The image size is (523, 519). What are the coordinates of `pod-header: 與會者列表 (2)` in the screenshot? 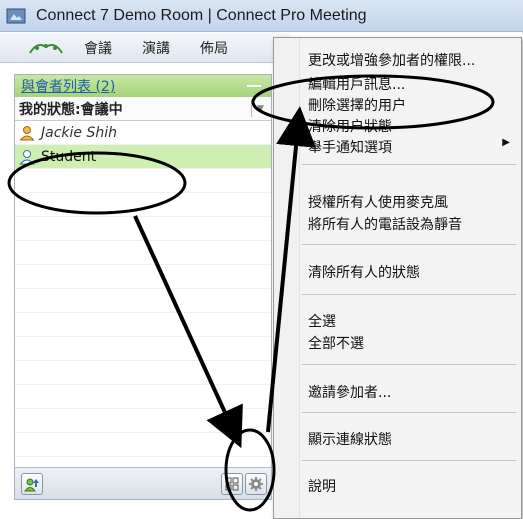 It's located at (143, 86).